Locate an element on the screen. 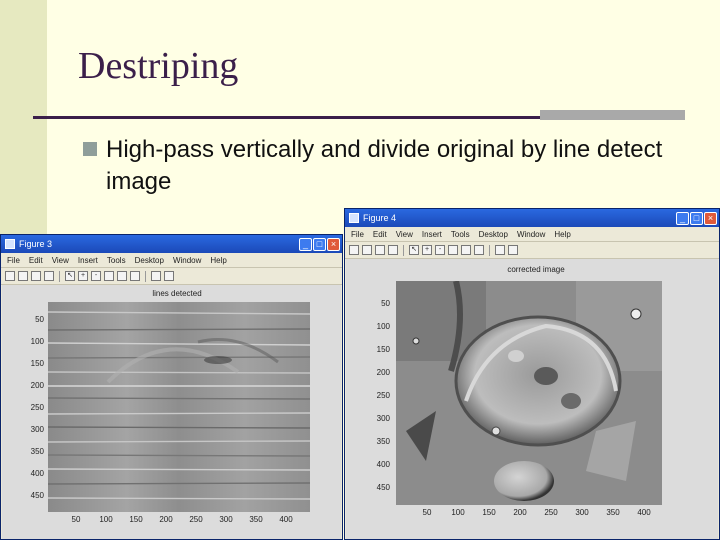 Image resolution: width=720 pixels, height=540 pixels. figure-3-title: Figure 3 is located at coordinates (36, 244).